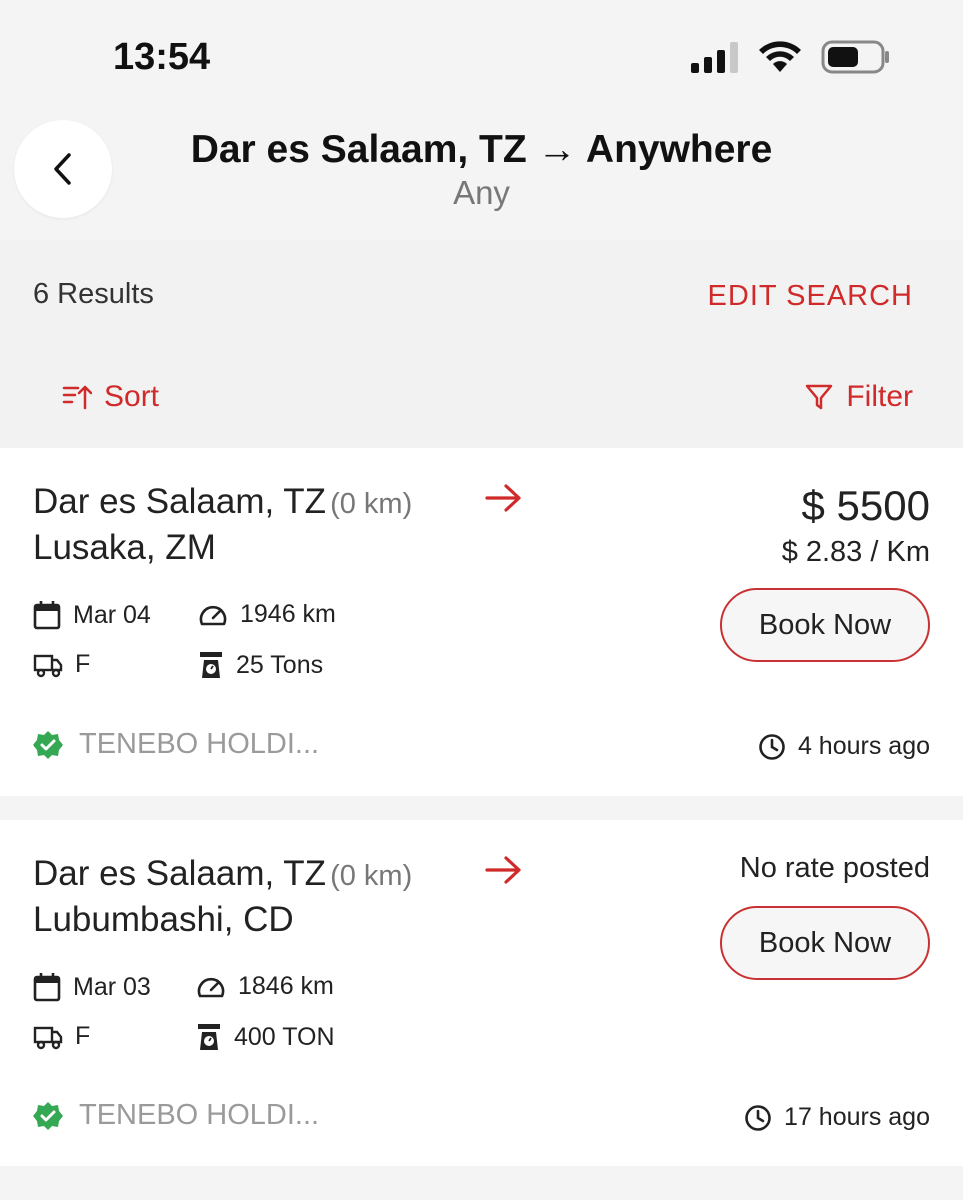  Describe the element at coordinates (481, 55) in the screenshot. I see `status-bar: 13:54` at that location.